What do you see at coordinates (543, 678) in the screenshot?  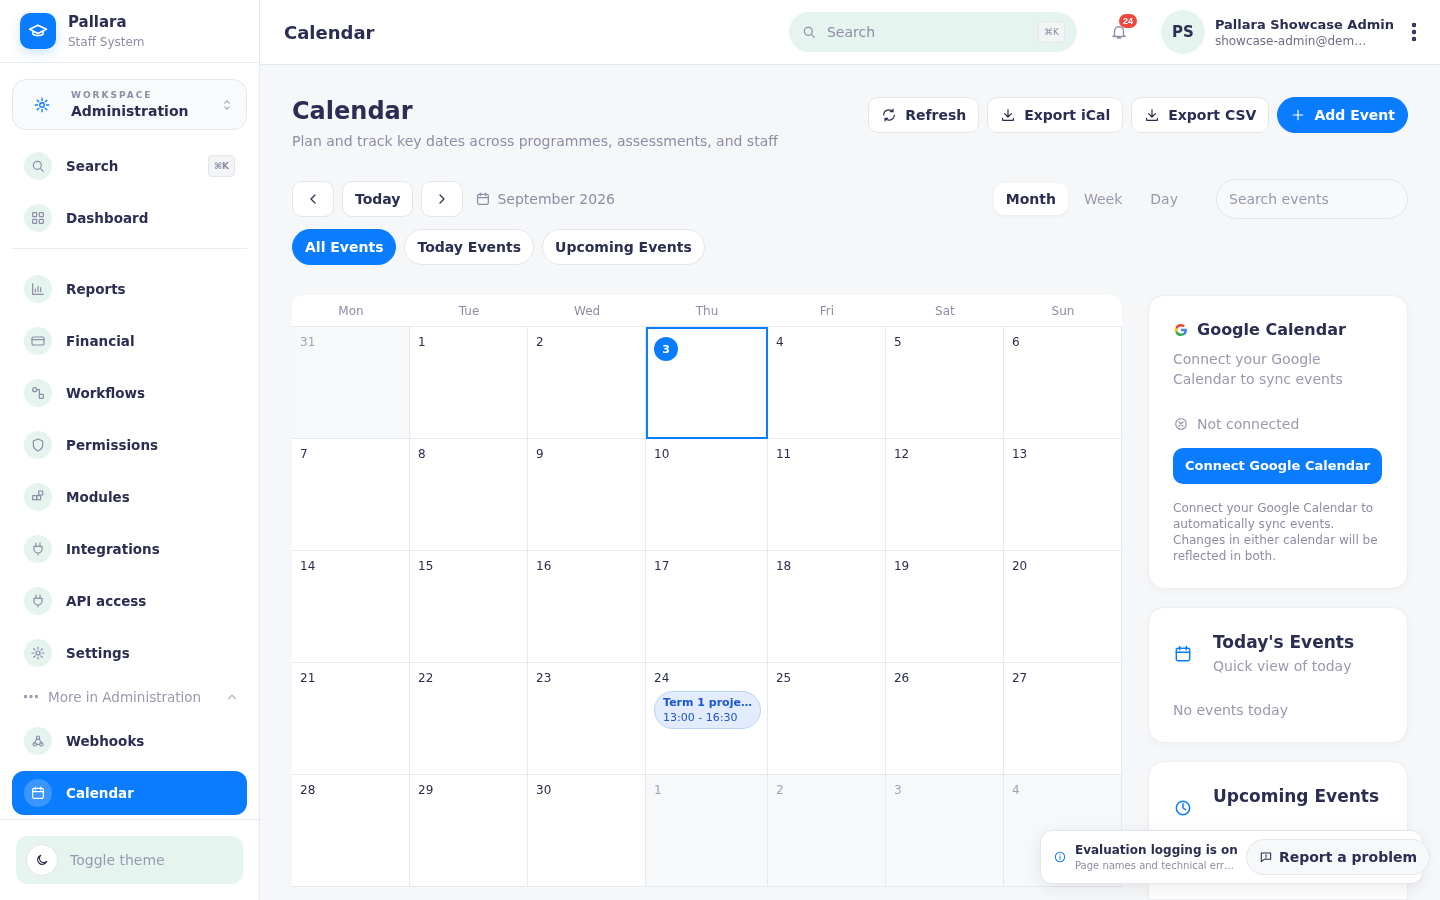 I see `day-number: 23` at bounding box center [543, 678].